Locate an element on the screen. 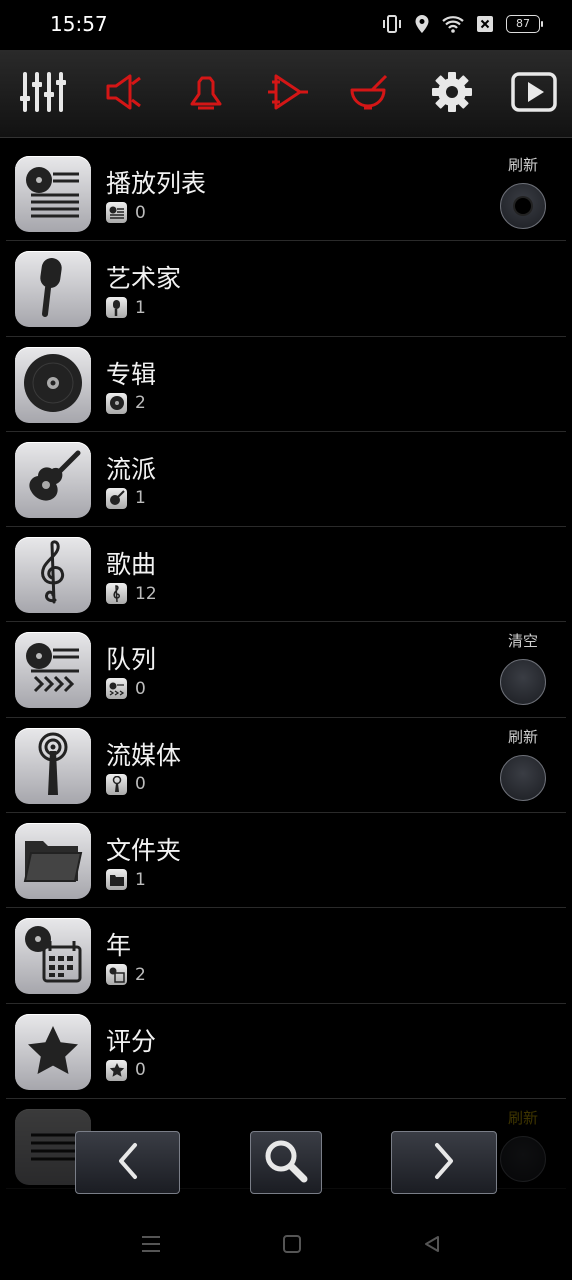 This screenshot has height=1280, width=572. row-title: 流媒体 is located at coordinates (144, 755).